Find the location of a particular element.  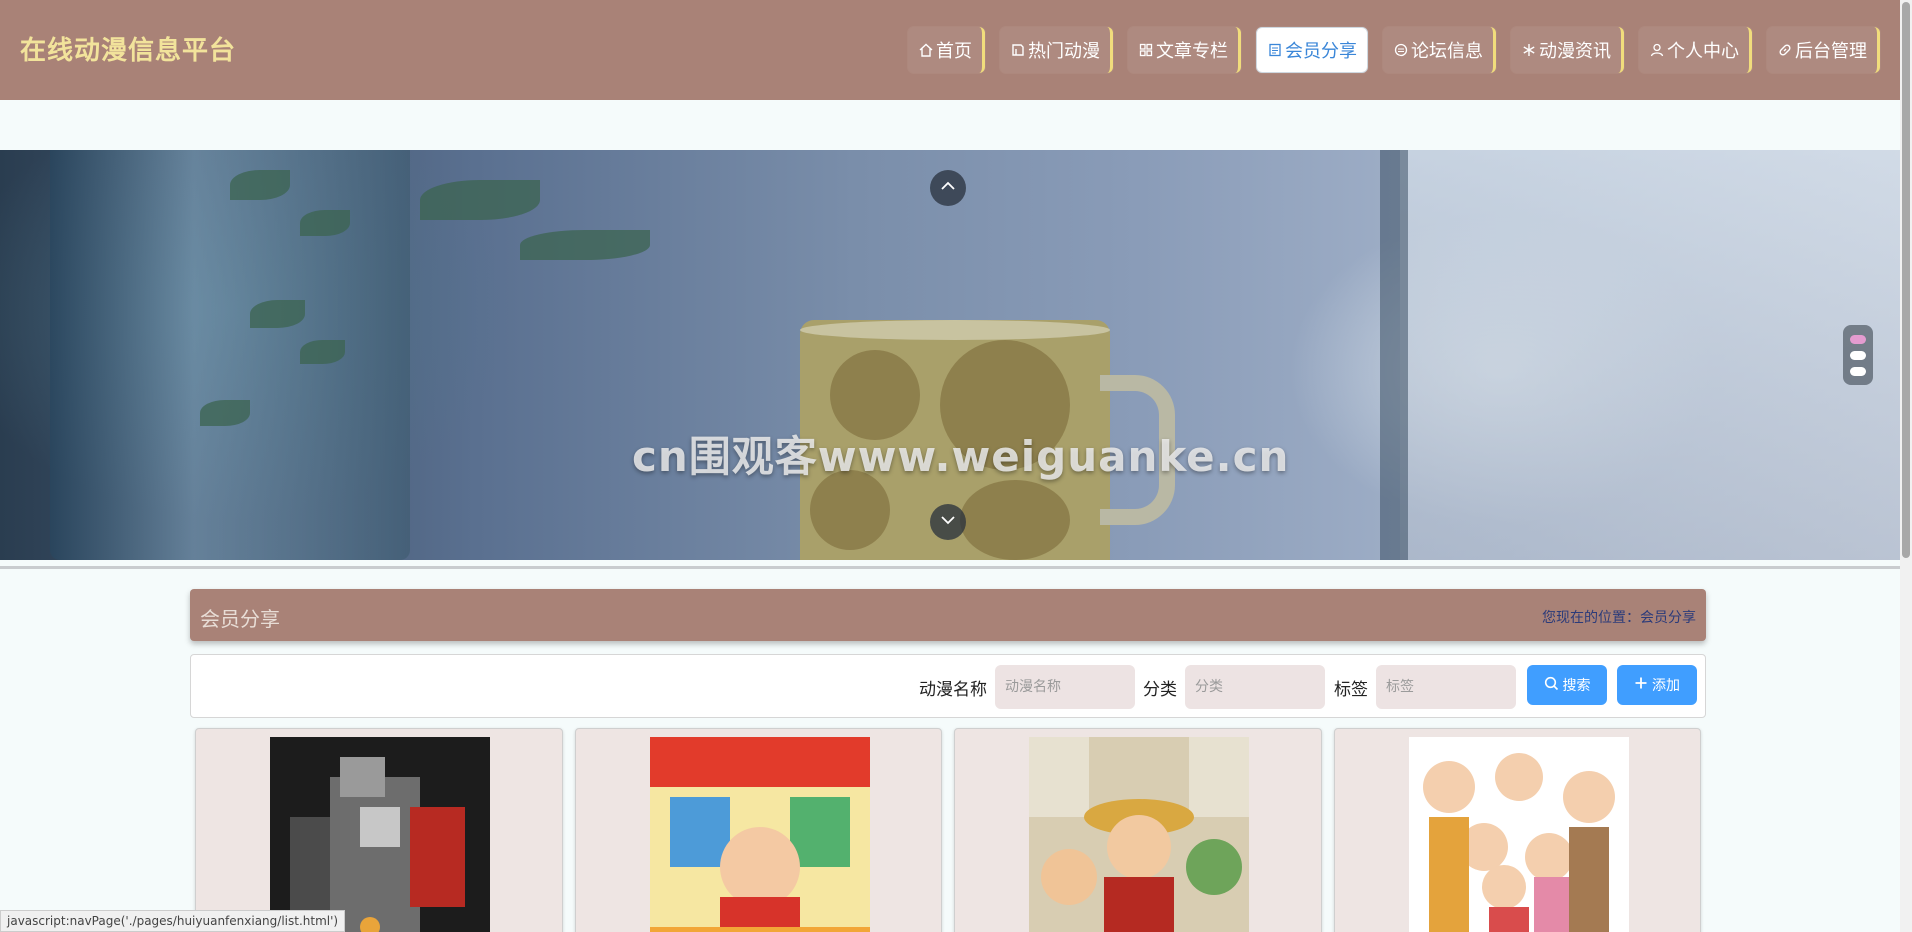

search-name-group: 动漫名称 is located at coordinates (1027, 687).